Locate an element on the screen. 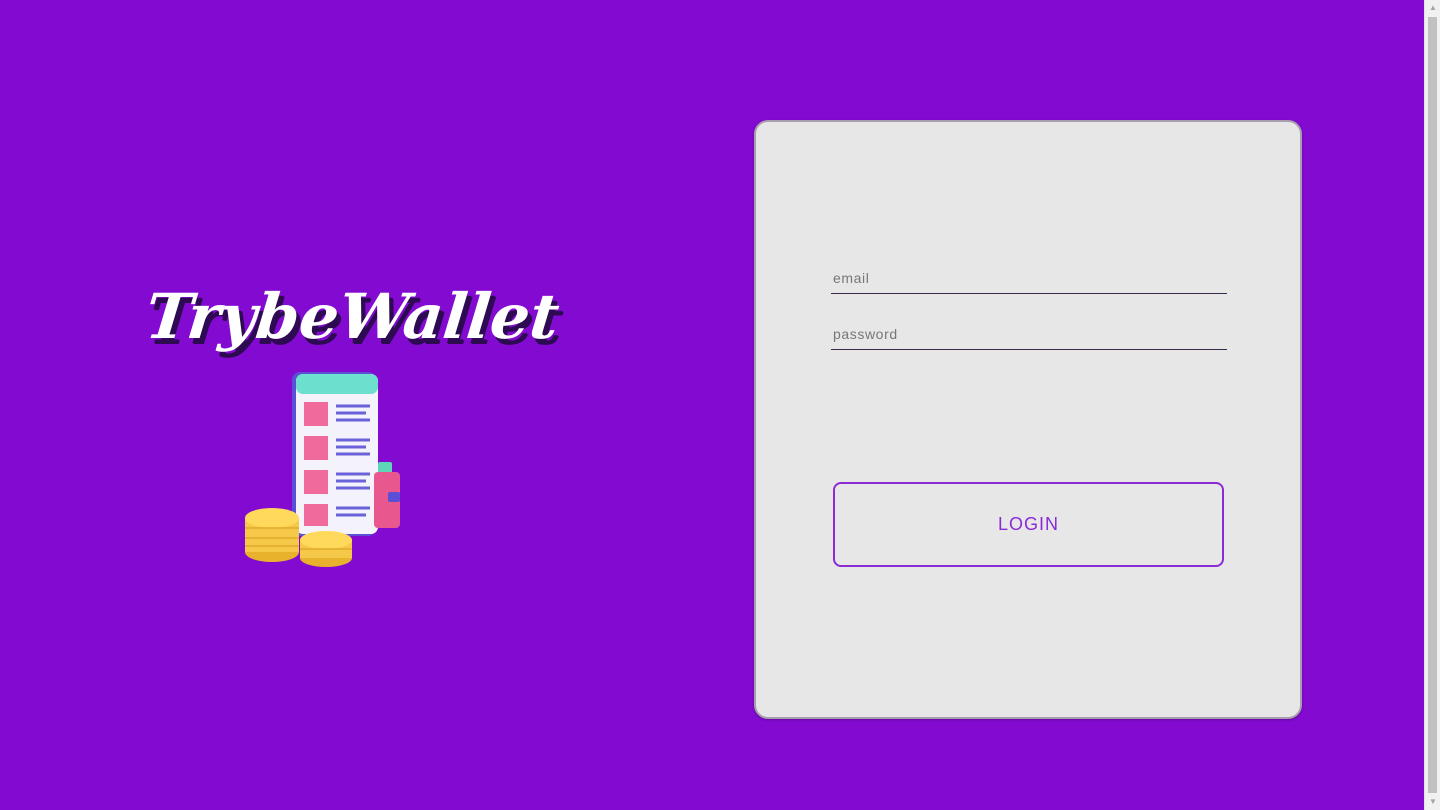  login-button: LOGIN is located at coordinates (1028, 524).